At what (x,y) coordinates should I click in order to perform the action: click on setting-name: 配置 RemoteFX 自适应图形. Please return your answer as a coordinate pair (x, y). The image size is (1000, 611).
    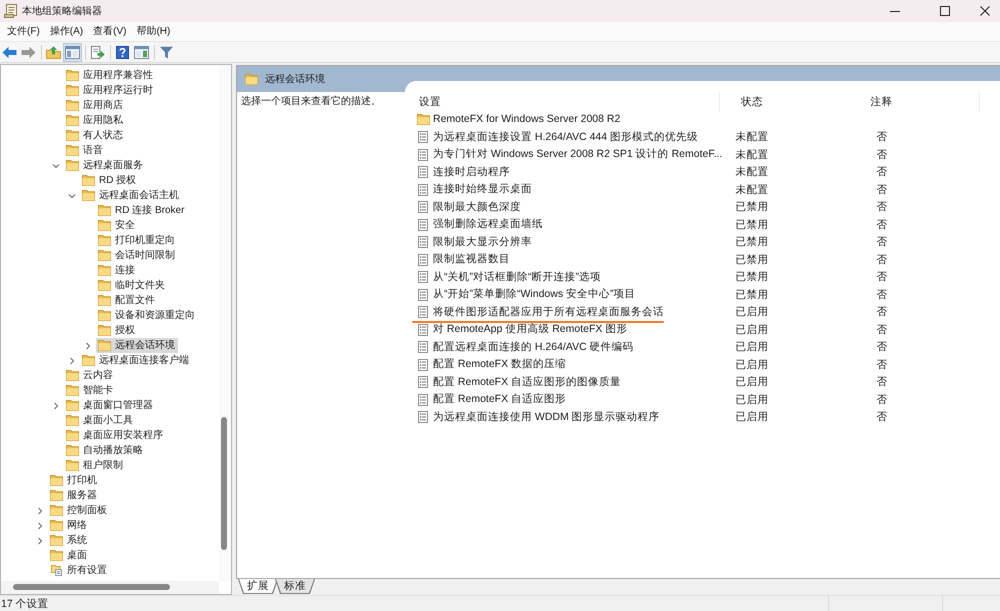
    Looking at the image, I should click on (499, 400).